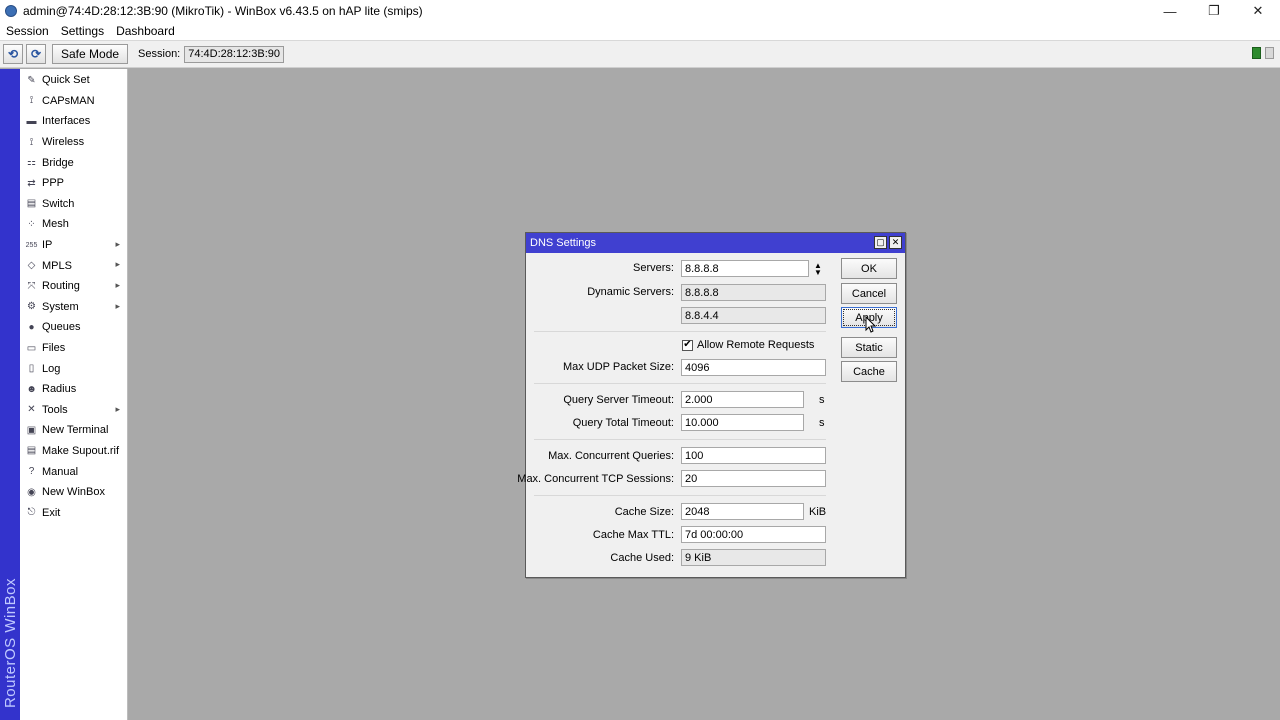  I want to click on brand-text: RouterOS WinBox, so click(10, 642).